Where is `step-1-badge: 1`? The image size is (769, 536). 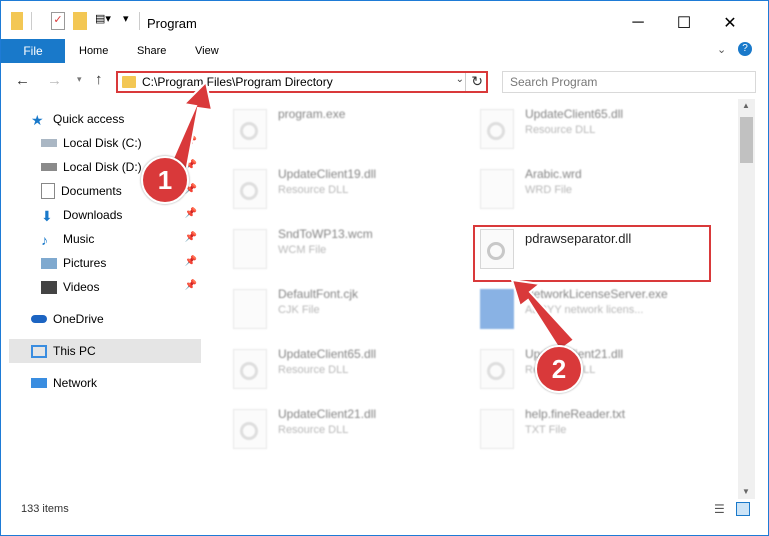 step-1-badge: 1 is located at coordinates (165, 180).